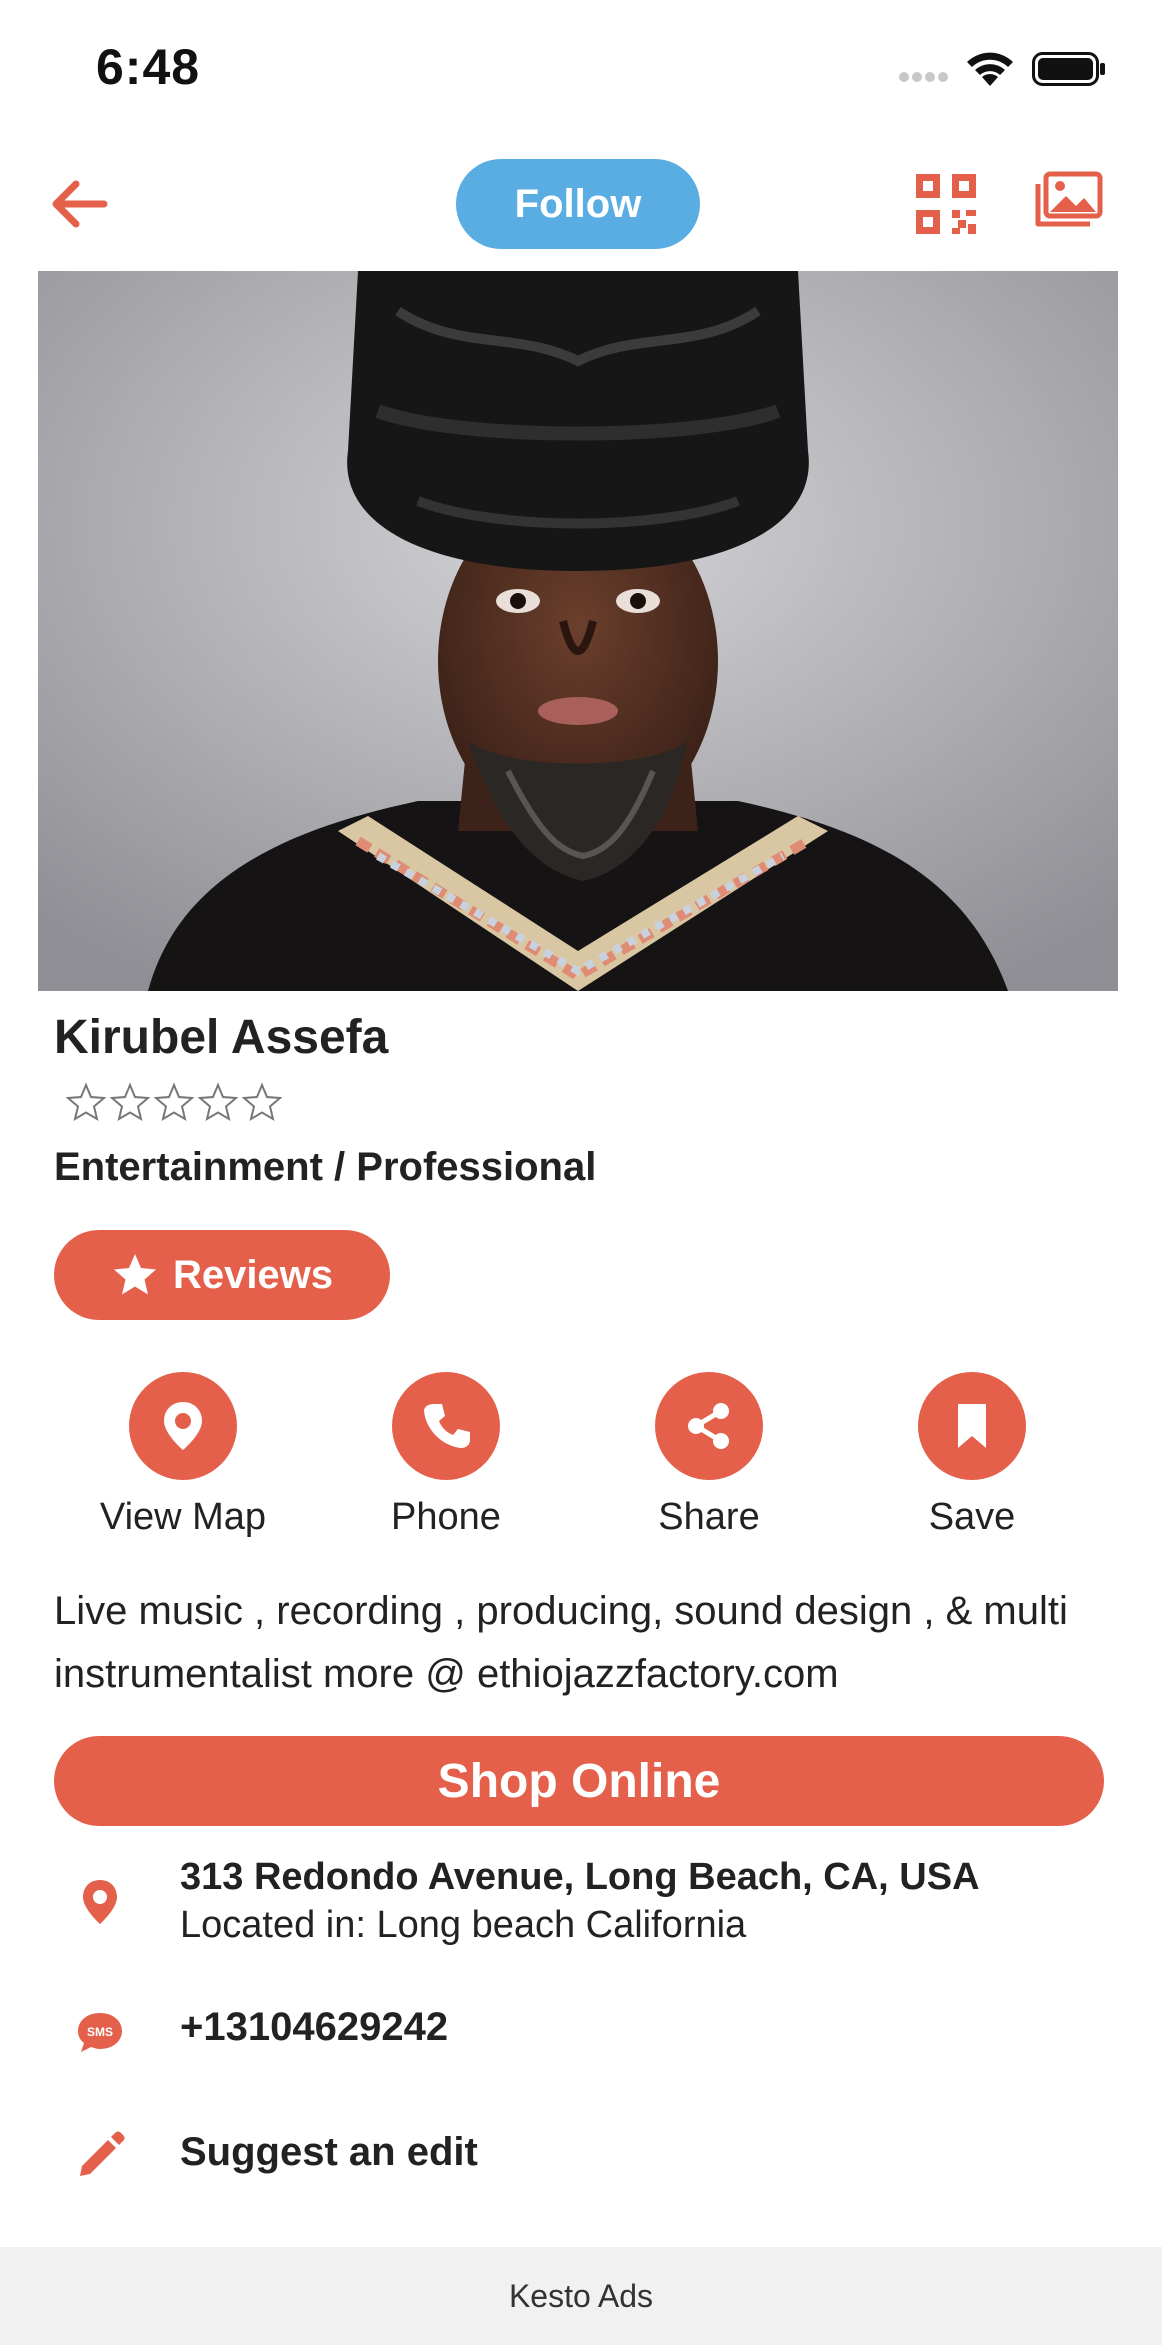 Image resolution: width=1162 pixels, height=2345 pixels. What do you see at coordinates (709, 1455) in the screenshot?
I see `share-button: Share` at bounding box center [709, 1455].